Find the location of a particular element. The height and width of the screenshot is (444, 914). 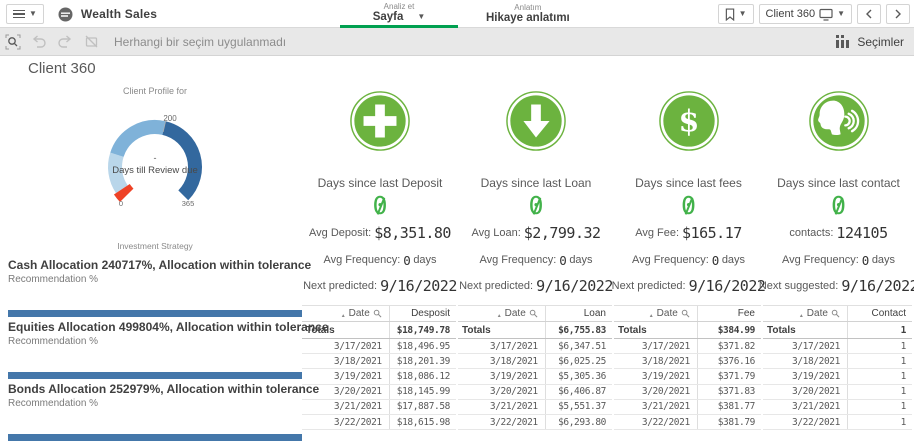

clear-selections-button is located at coordinates (91, 42).